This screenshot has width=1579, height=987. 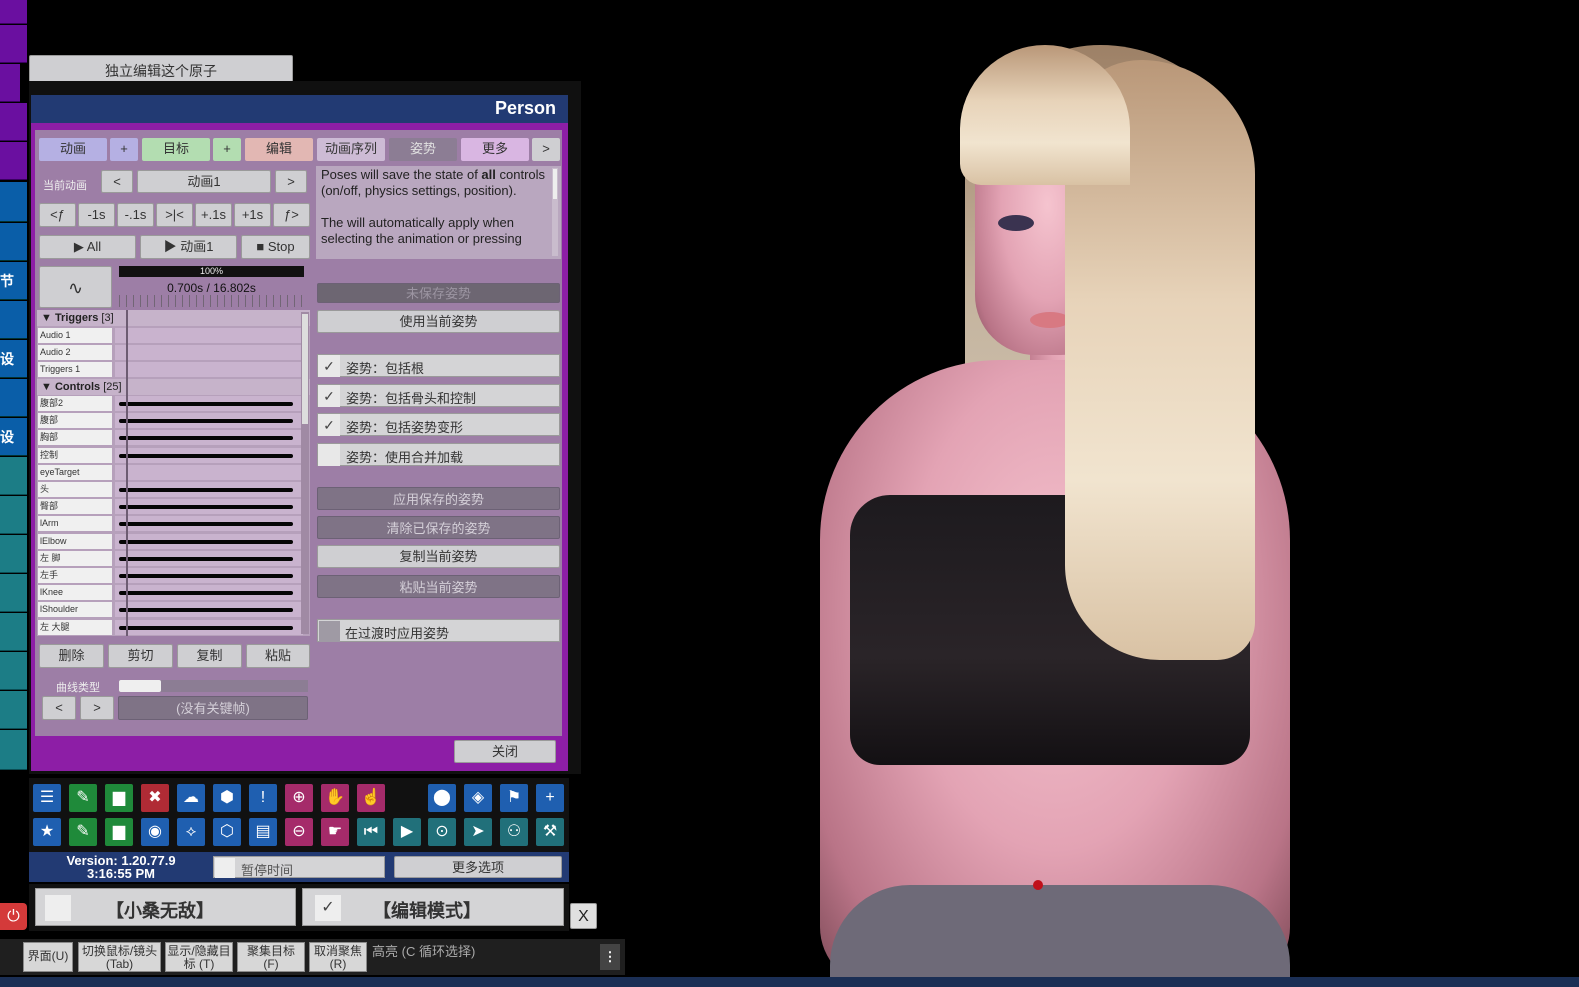 I want to click on control-row: 腹部, so click(x=173, y=421).